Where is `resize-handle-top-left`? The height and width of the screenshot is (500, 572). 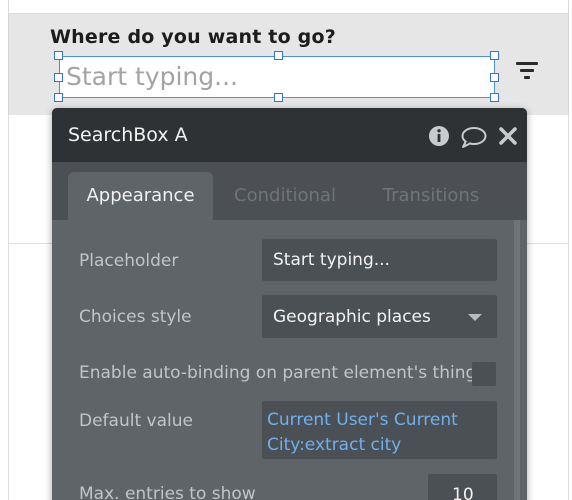 resize-handle-top-left is located at coordinates (58, 55).